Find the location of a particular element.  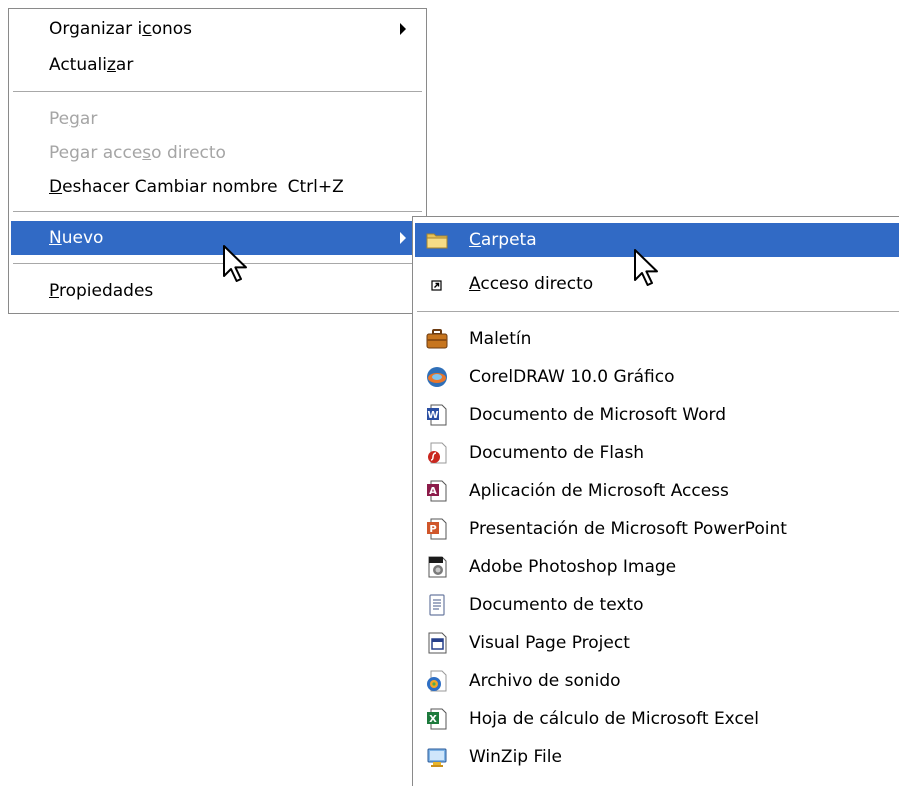

menu-item-label: arpeta is located at coordinates (508, 240).